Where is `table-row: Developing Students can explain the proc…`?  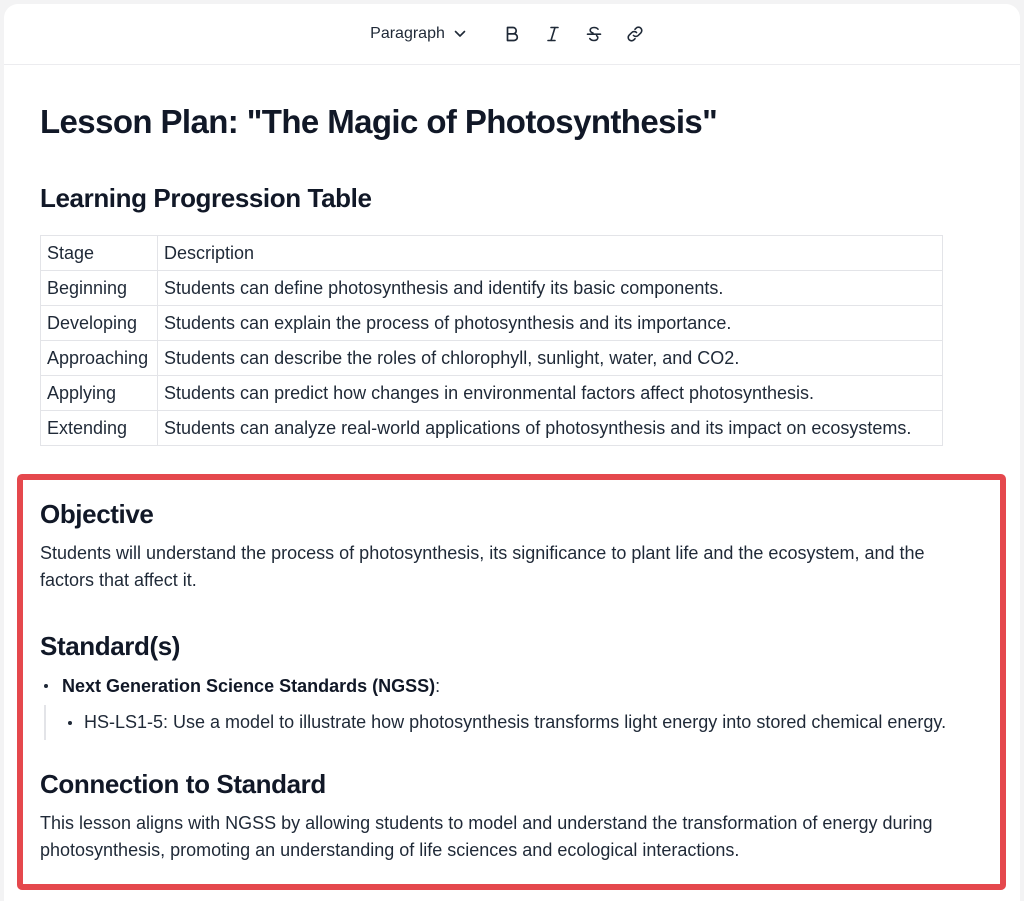 table-row: Developing Students can explain the proc… is located at coordinates (491, 323).